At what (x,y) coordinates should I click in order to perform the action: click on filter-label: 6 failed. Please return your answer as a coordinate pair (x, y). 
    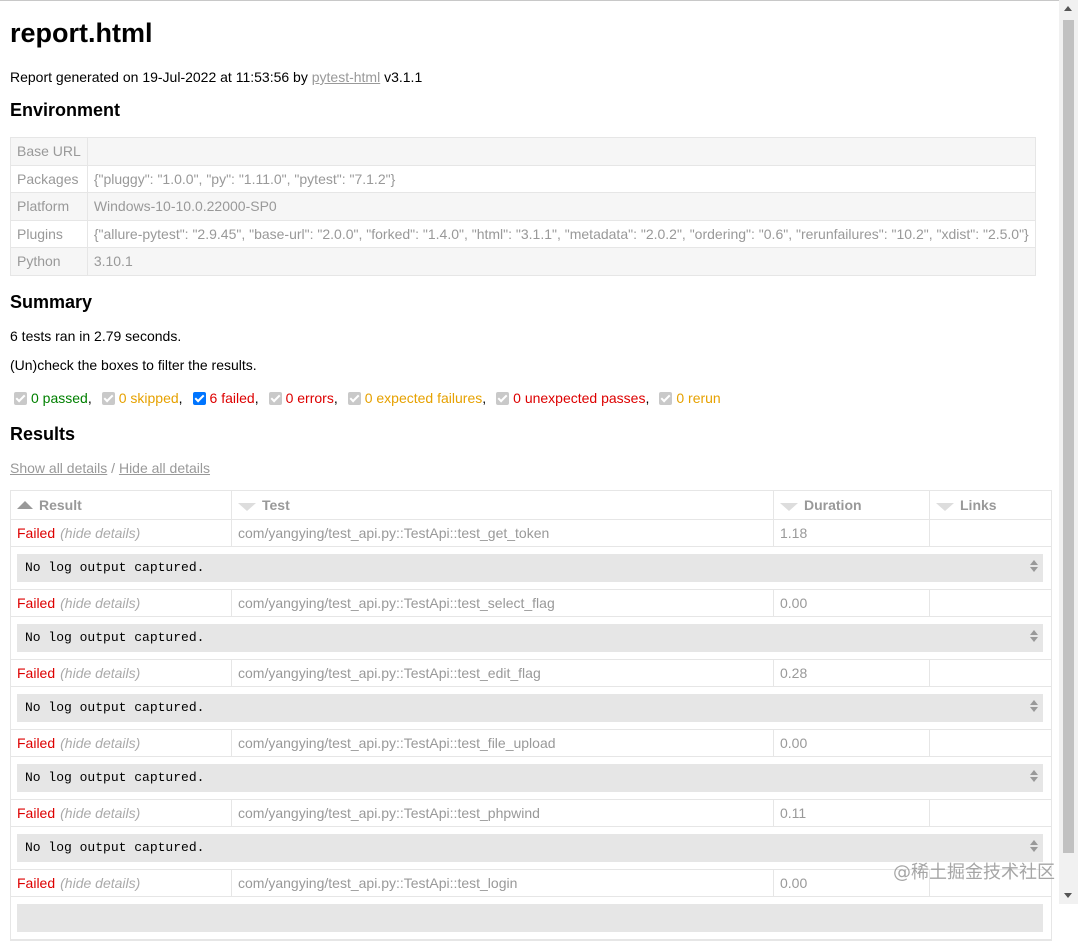
    Looking at the image, I should click on (232, 398).